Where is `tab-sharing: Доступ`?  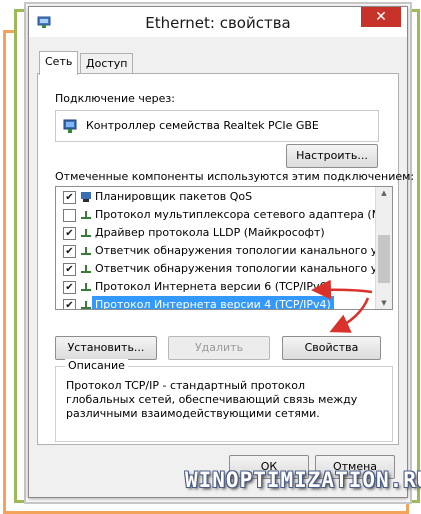
tab-sharing: Доступ is located at coordinates (107, 63).